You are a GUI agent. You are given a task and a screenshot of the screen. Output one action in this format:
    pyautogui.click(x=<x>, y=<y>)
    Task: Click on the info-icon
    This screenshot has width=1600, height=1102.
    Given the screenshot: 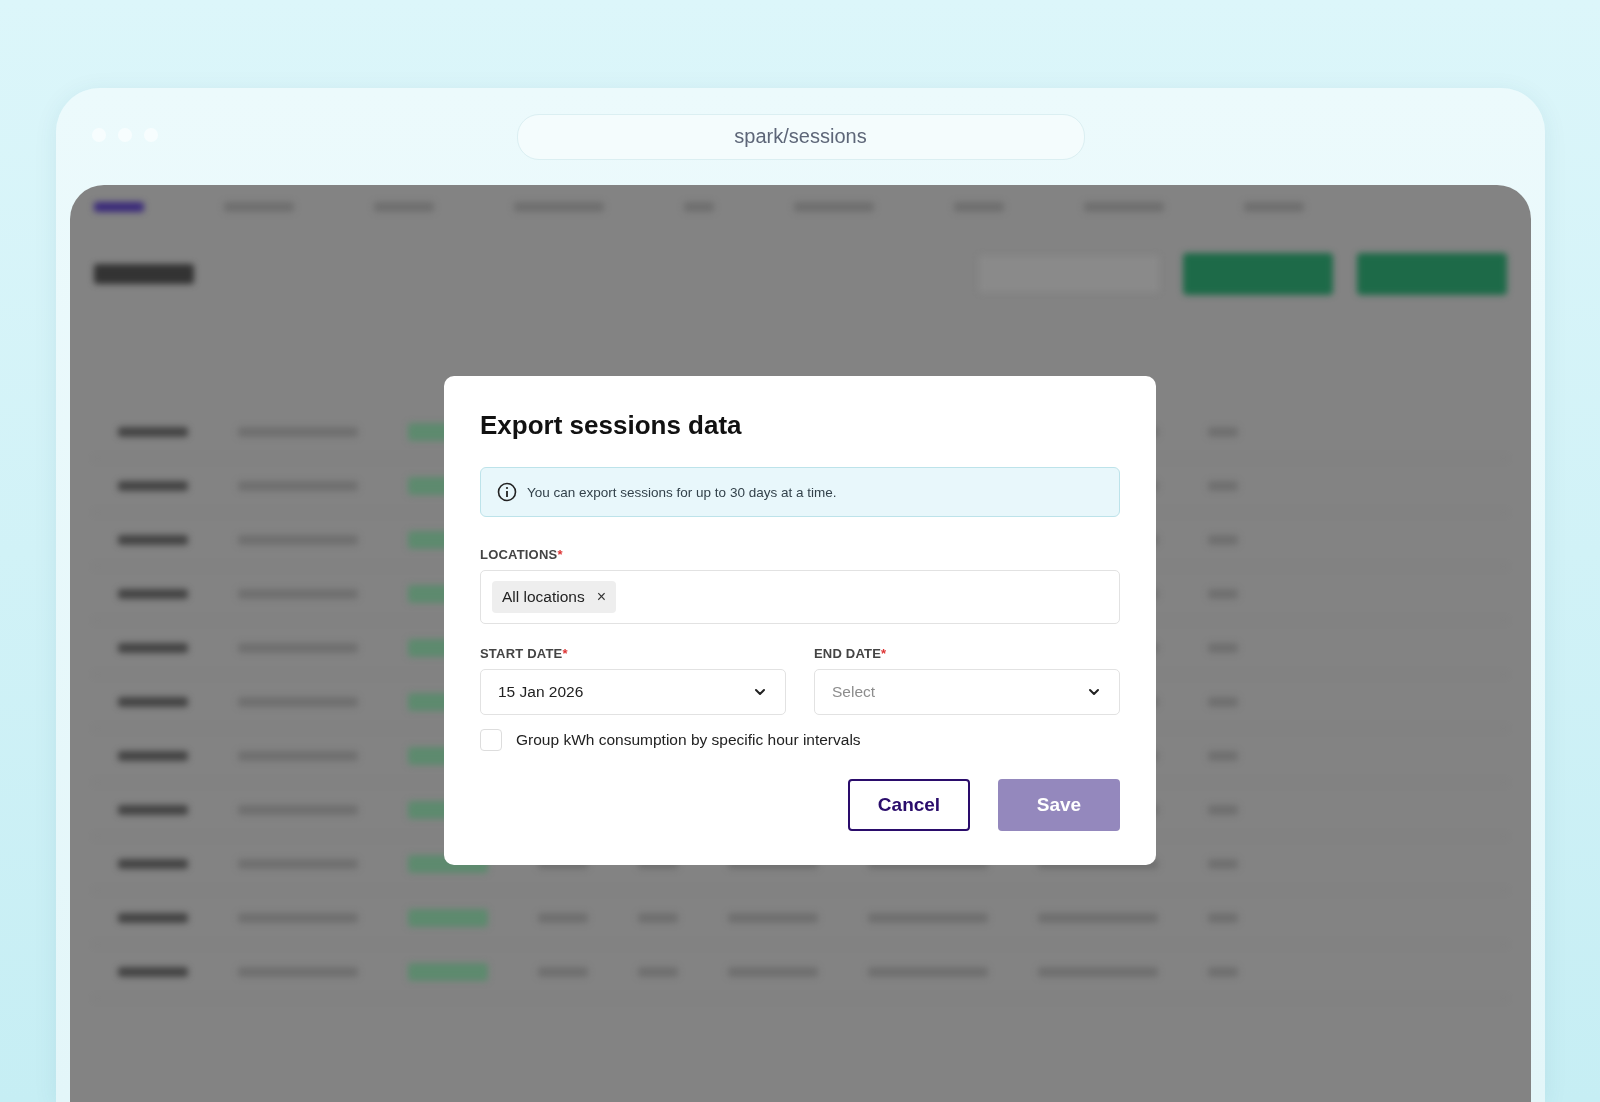 What is the action you would take?
    pyautogui.click(x=507, y=492)
    